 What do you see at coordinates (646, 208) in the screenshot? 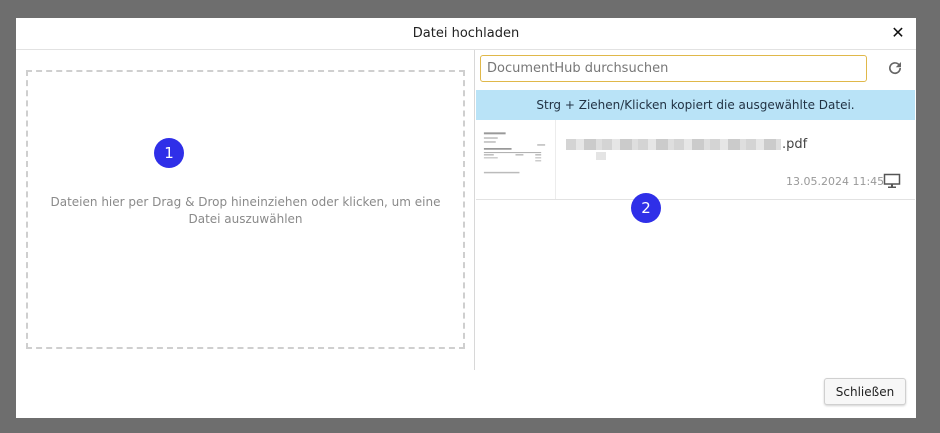
I see `marker-badge-2: 2` at bounding box center [646, 208].